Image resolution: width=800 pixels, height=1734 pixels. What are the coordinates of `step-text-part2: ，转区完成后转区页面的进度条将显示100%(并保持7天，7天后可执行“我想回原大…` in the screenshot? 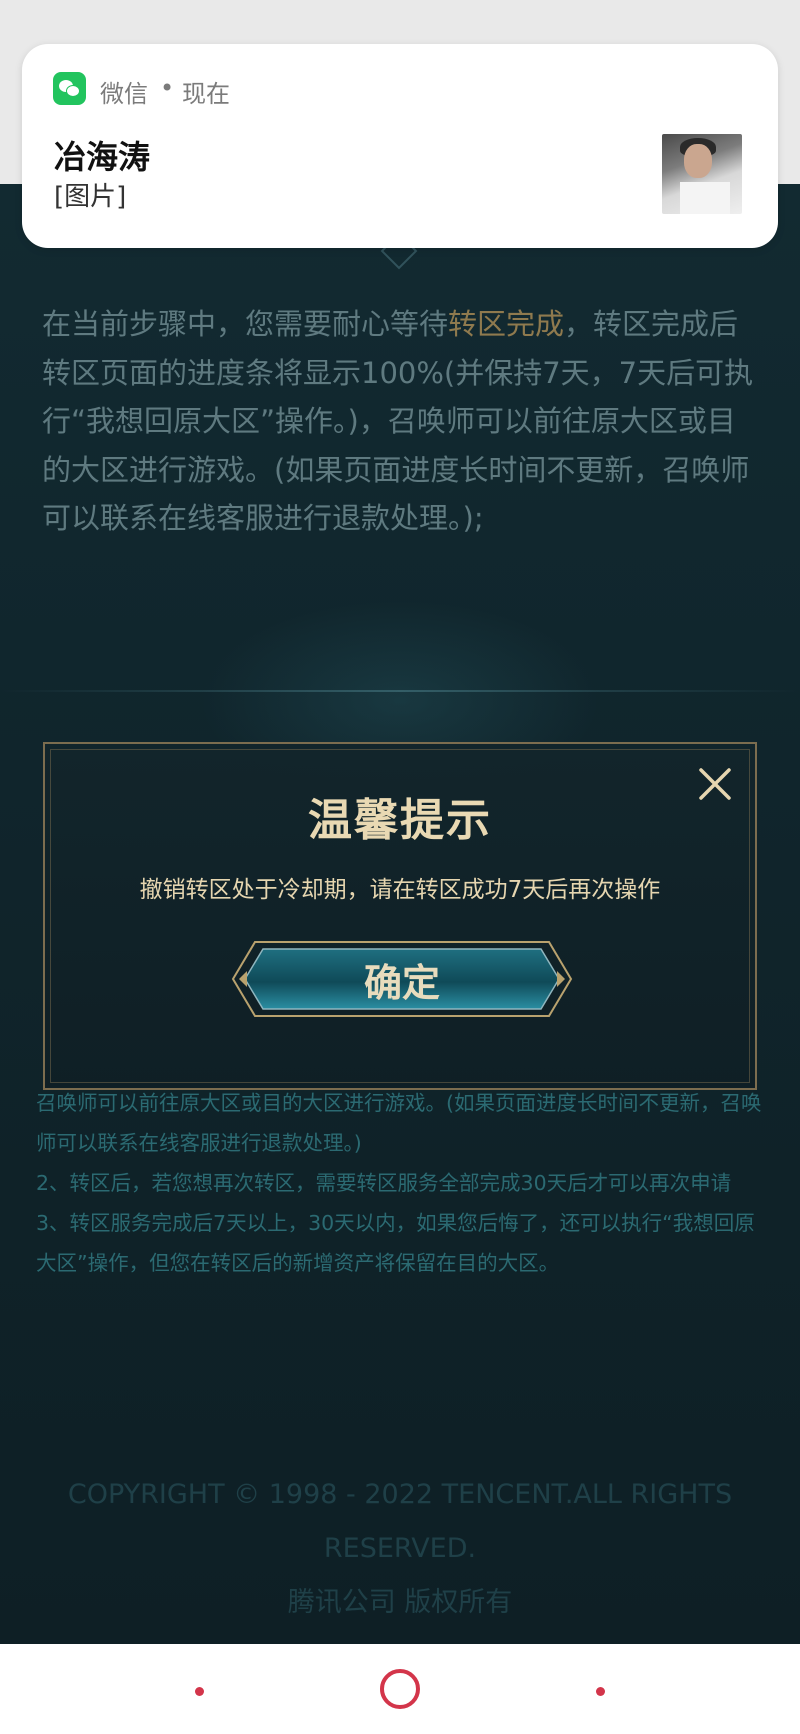 It's located at (398, 421).